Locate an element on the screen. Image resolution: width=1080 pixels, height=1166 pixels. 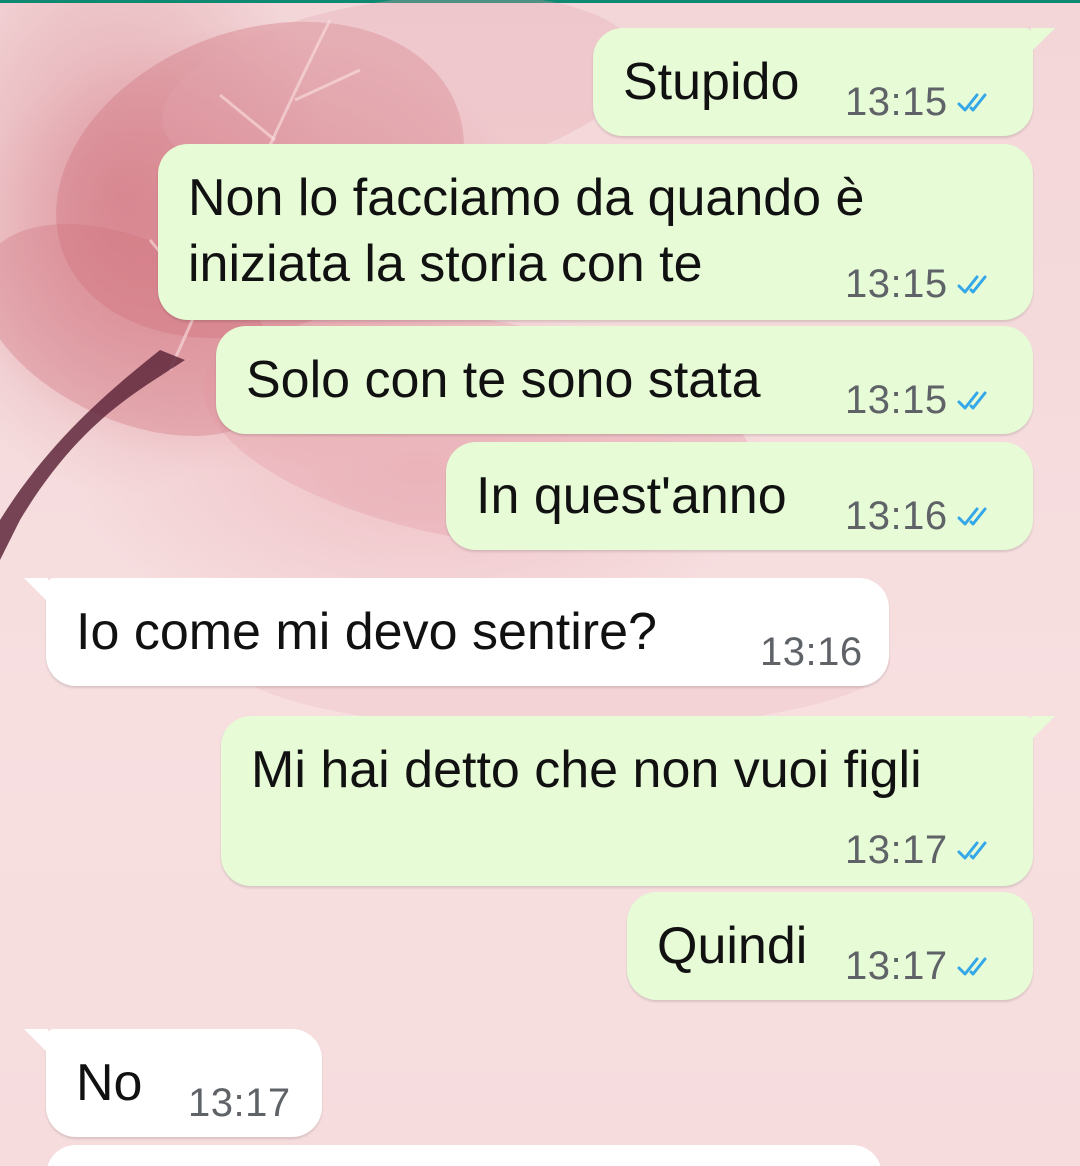
message-bubble-outgoing: Mi hai detto che non vuoi figli 13:17 is located at coordinates (638, 801).